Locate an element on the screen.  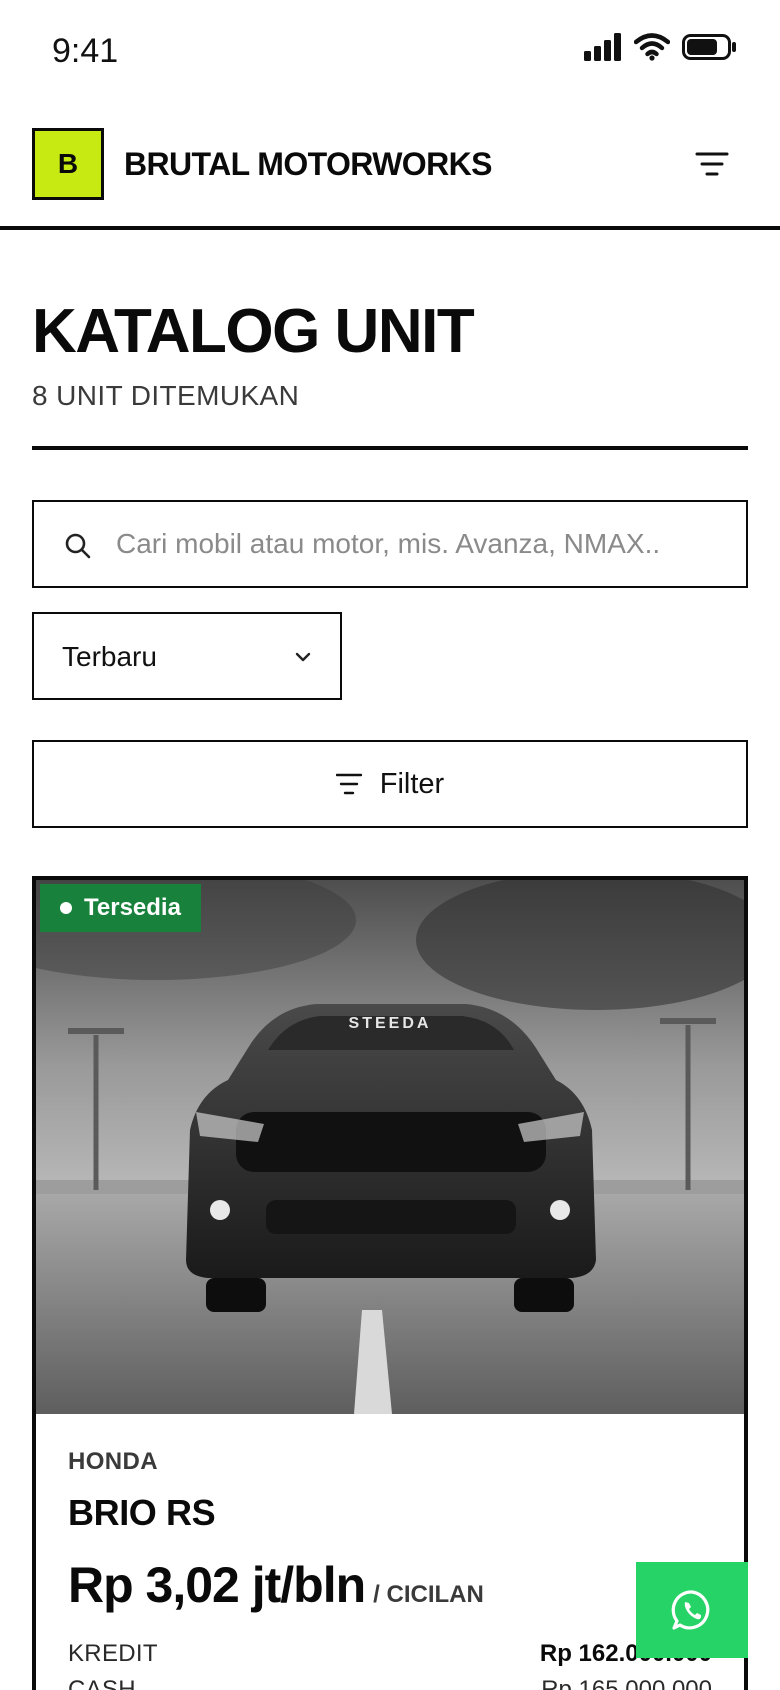
cash-label: CASH is located at coordinates (102, 1683).